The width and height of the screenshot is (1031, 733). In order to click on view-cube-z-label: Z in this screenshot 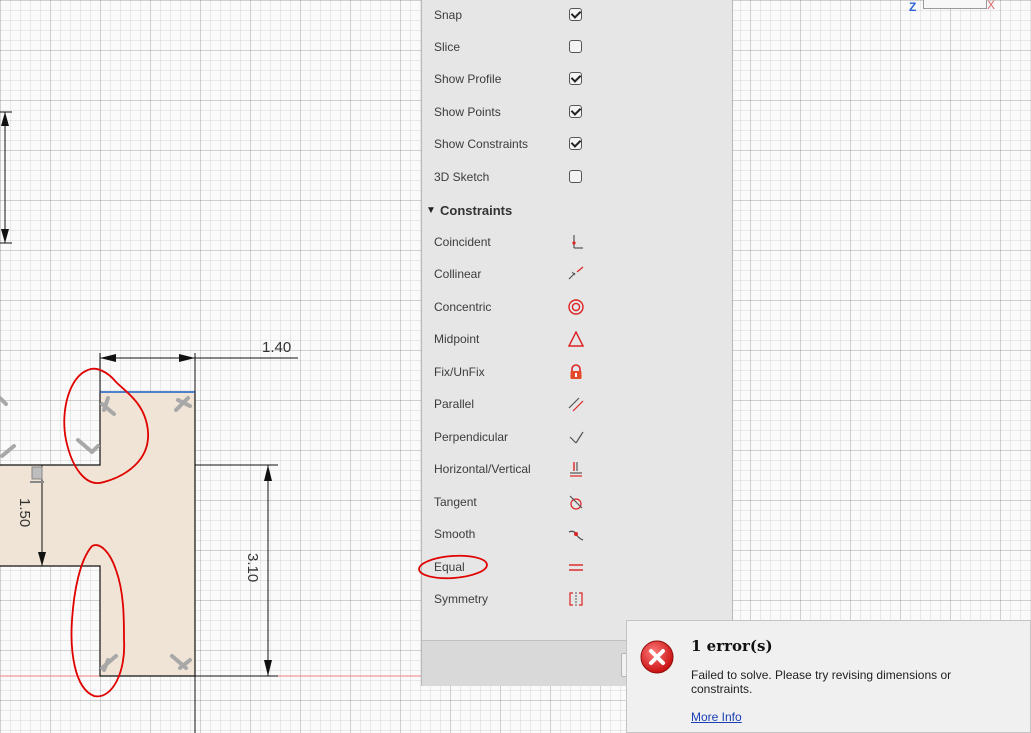, I will do `click(913, 7)`.